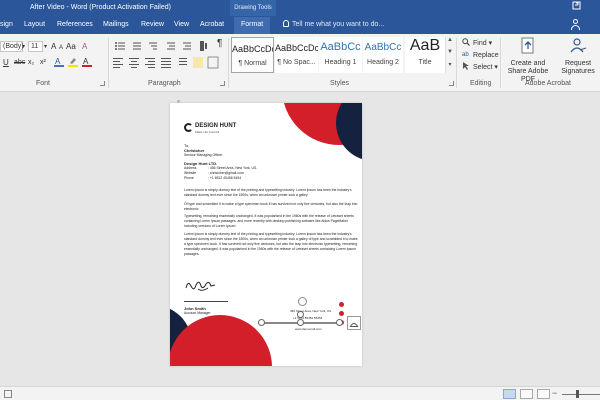 This screenshot has width=600, height=400. I want to click on grow-font-button: A, so click(53, 47).